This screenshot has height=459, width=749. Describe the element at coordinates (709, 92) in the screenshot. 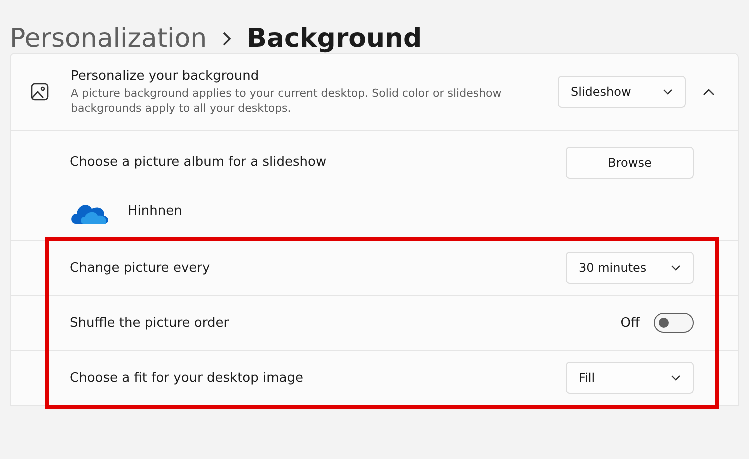

I see `chevron-up-icon` at that location.